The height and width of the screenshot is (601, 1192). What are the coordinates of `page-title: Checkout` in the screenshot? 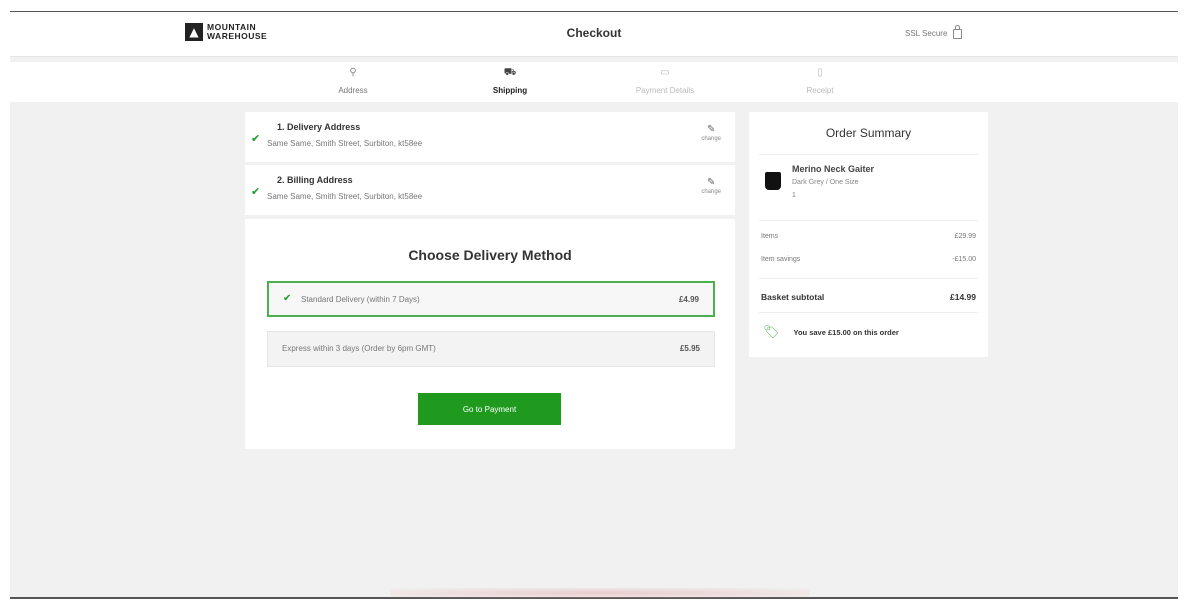 It's located at (594, 33).